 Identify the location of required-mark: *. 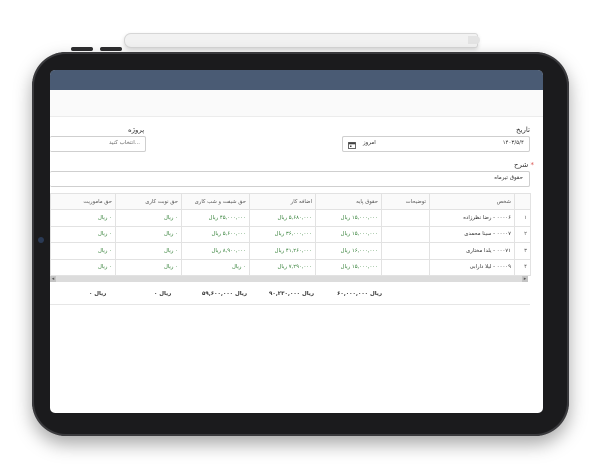
(532, 165).